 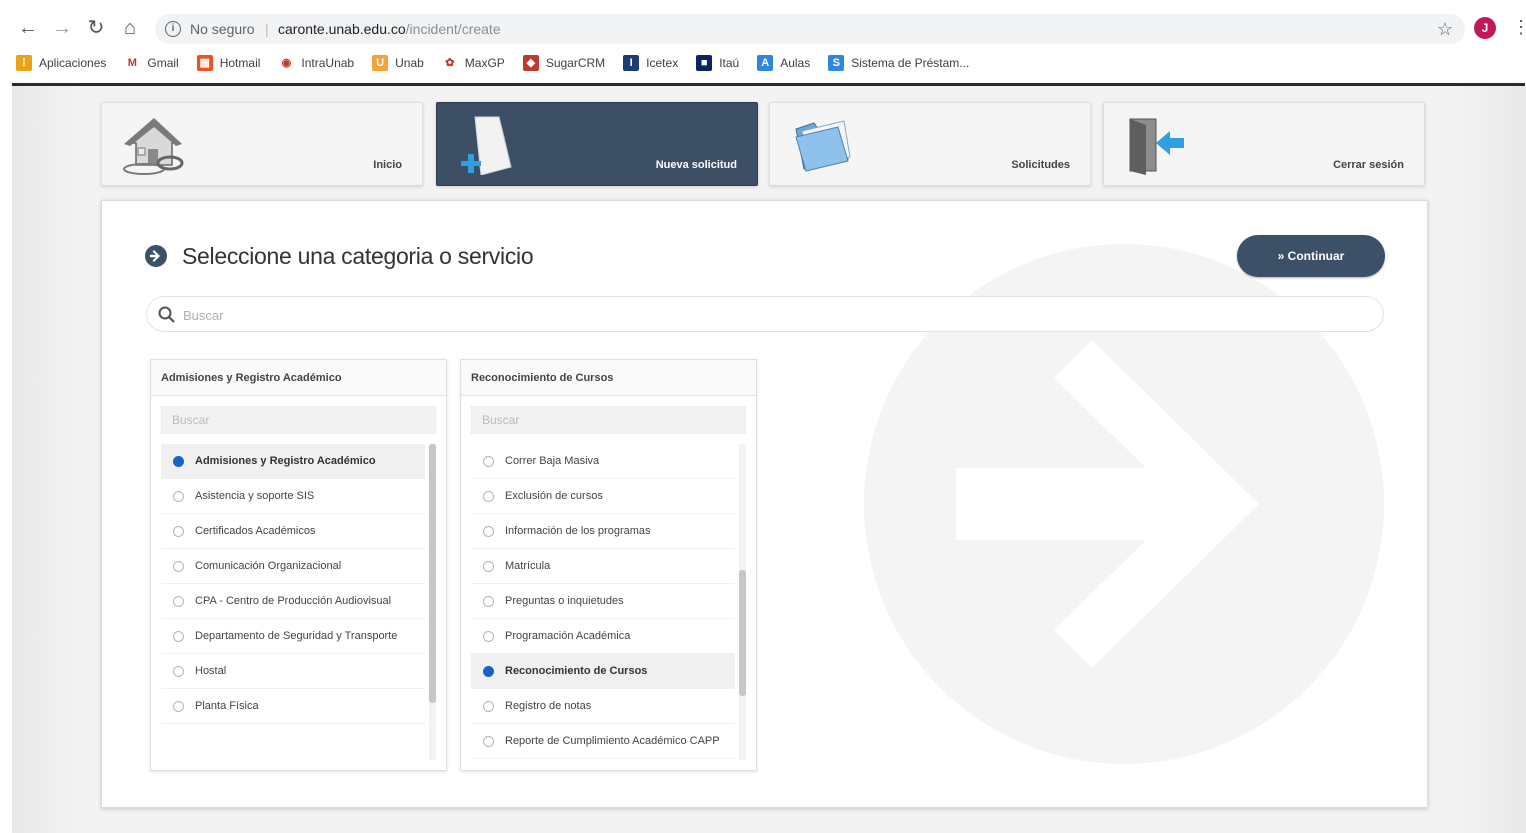 I want to click on bookmark-star-icon: ☆, so click(x=1445, y=29).